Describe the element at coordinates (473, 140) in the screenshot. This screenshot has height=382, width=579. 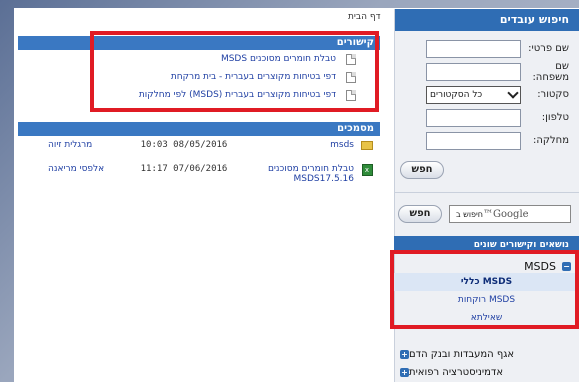
I see `department-input` at that location.